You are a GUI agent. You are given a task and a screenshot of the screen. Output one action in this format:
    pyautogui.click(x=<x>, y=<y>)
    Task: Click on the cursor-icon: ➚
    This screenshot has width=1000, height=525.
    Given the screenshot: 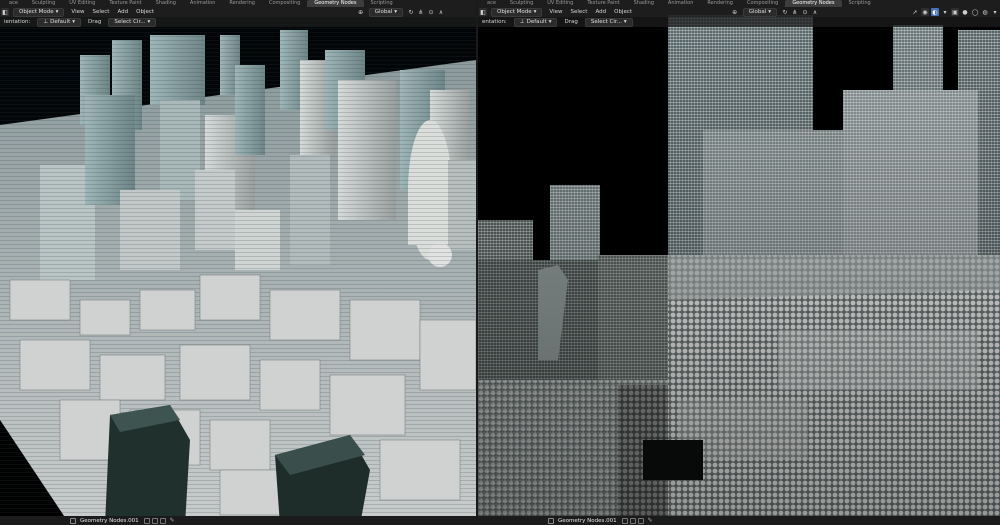 What is the action you would take?
    pyautogui.click(x=915, y=12)
    